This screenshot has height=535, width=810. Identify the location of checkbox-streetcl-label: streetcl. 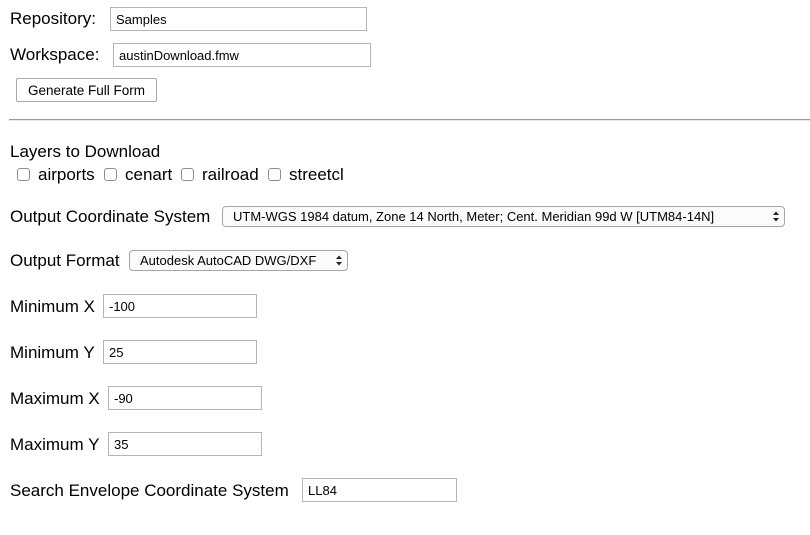
(316, 174).